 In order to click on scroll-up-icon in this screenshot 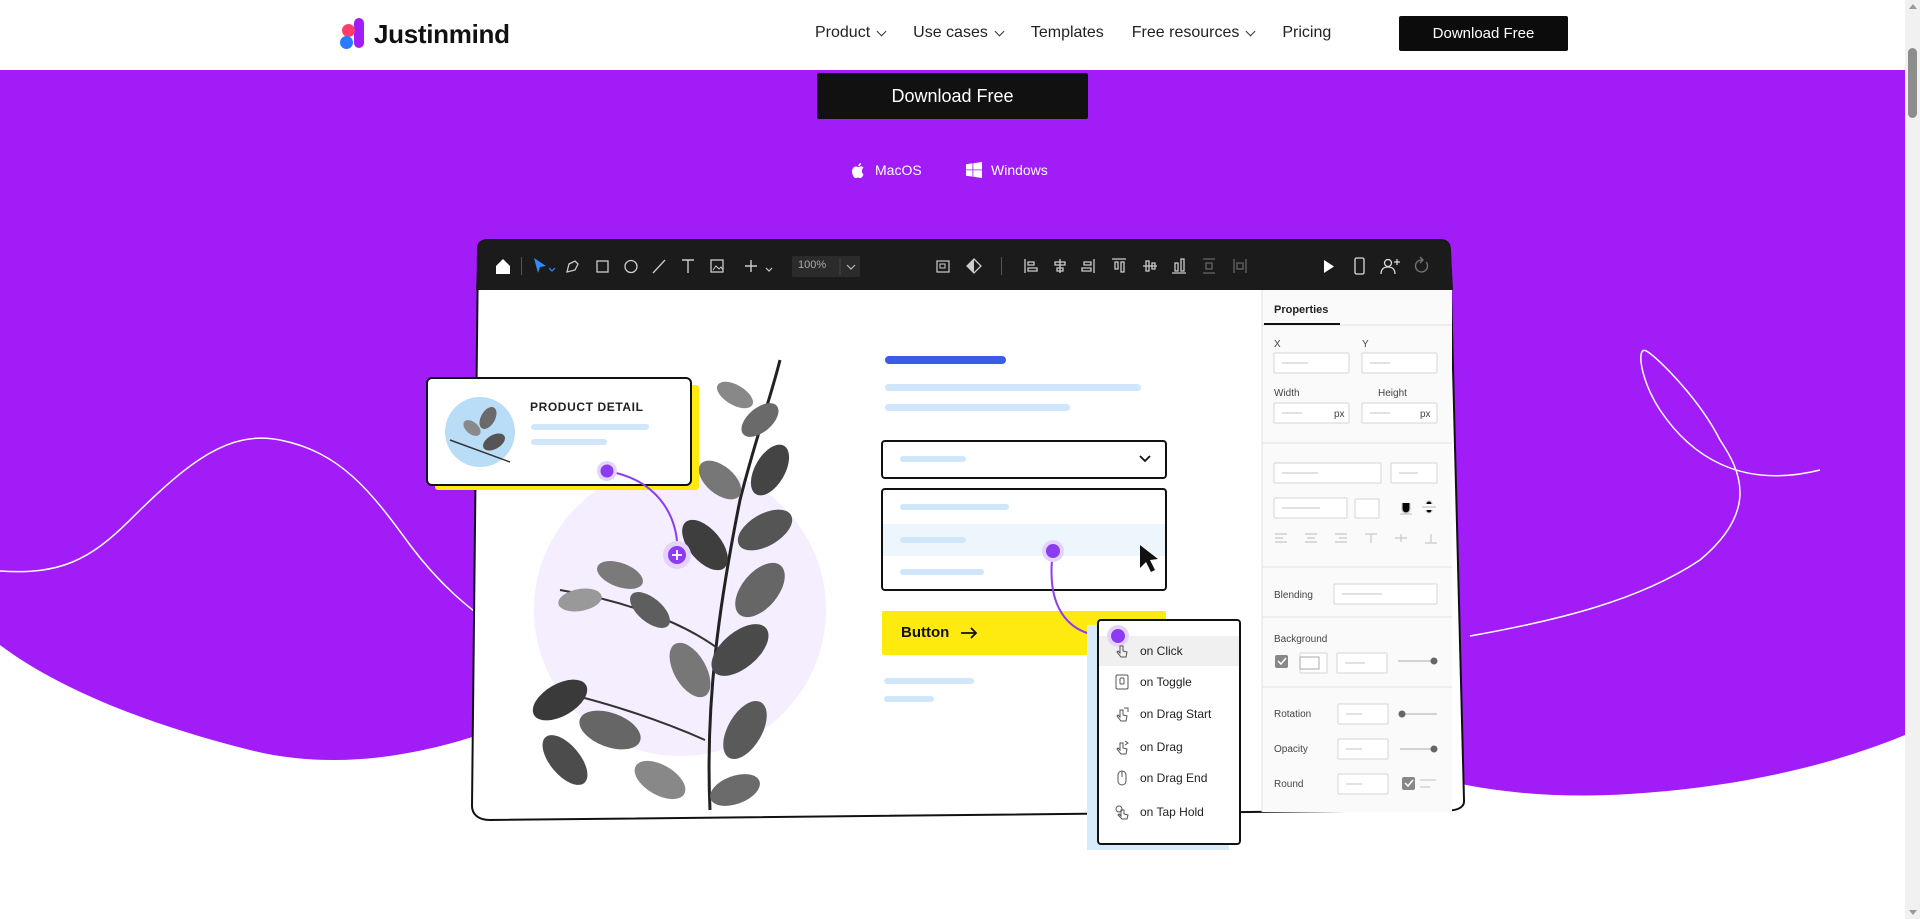, I will do `click(1913, 6)`.